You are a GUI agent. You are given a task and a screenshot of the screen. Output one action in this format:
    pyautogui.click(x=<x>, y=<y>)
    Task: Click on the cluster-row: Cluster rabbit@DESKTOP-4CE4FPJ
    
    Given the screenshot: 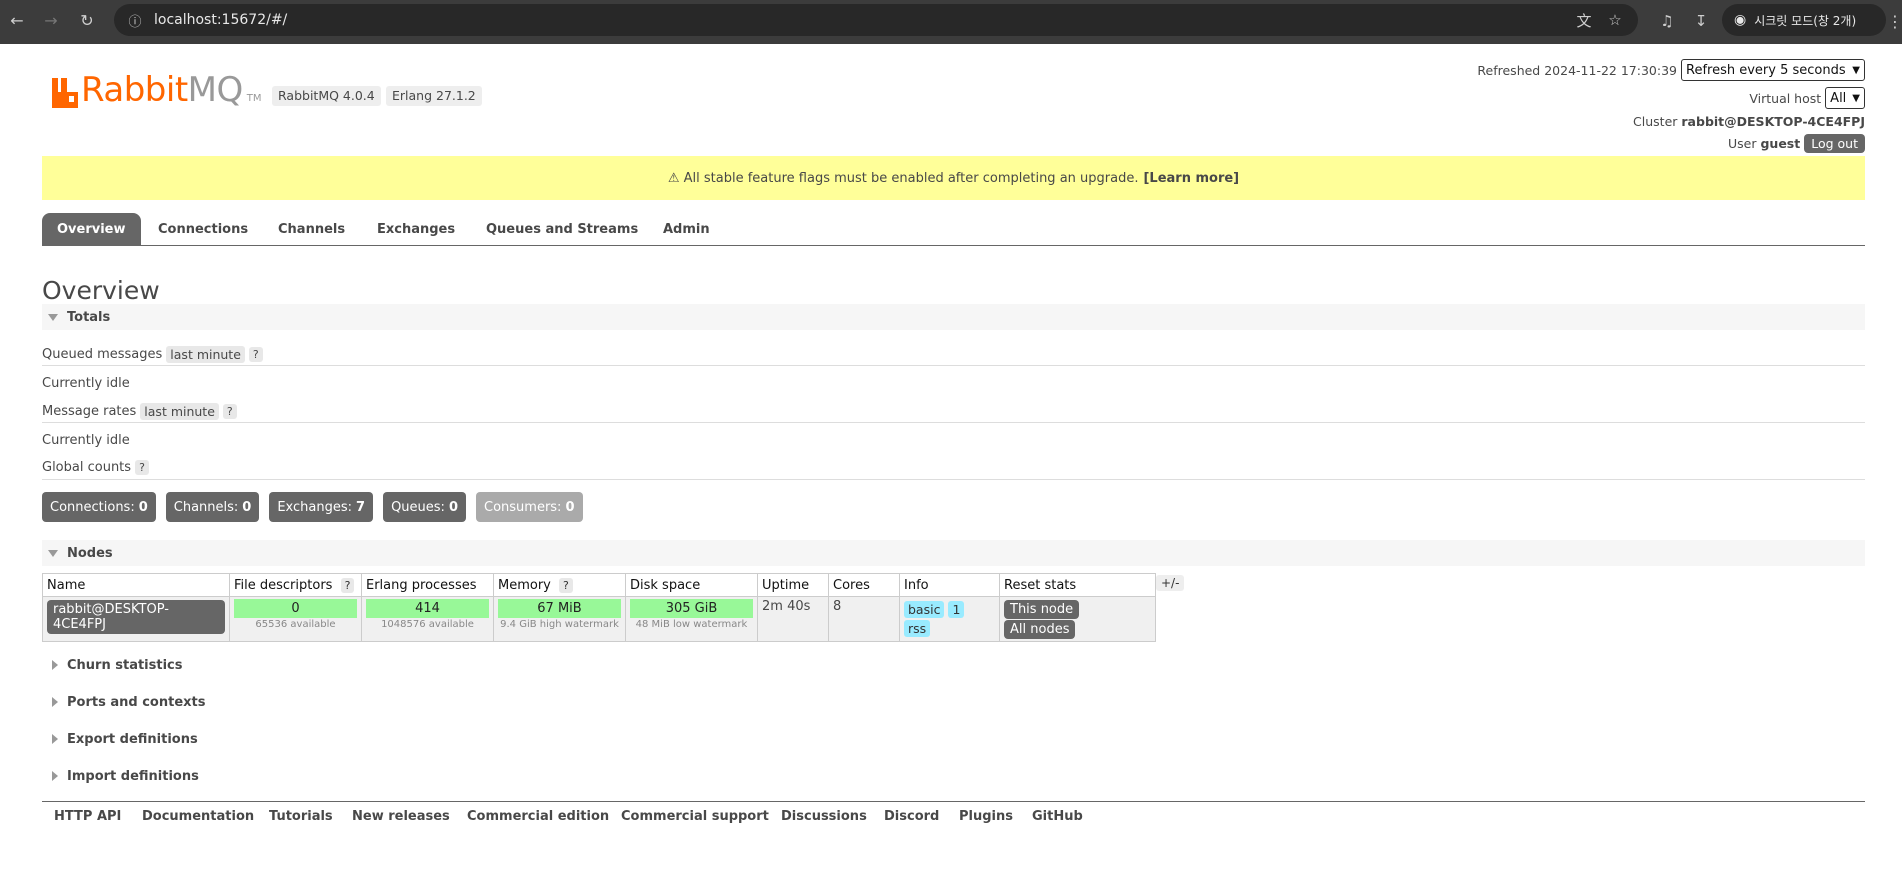 What is the action you would take?
    pyautogui.click(x=1749, y=121)
    